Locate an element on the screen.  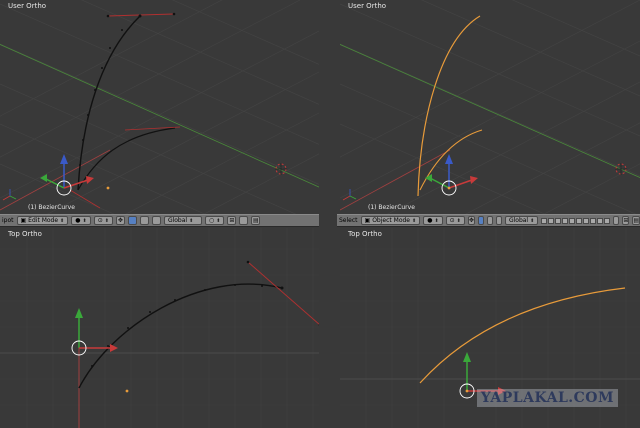
header-toolbar-left: ipot ▣ Edit Mode ⬍ ● ⬍ ⊙ ⬍ ✥ Global ⬍ ○ ⬍ ⊞ ▤ is located at coordinates (159, 220).